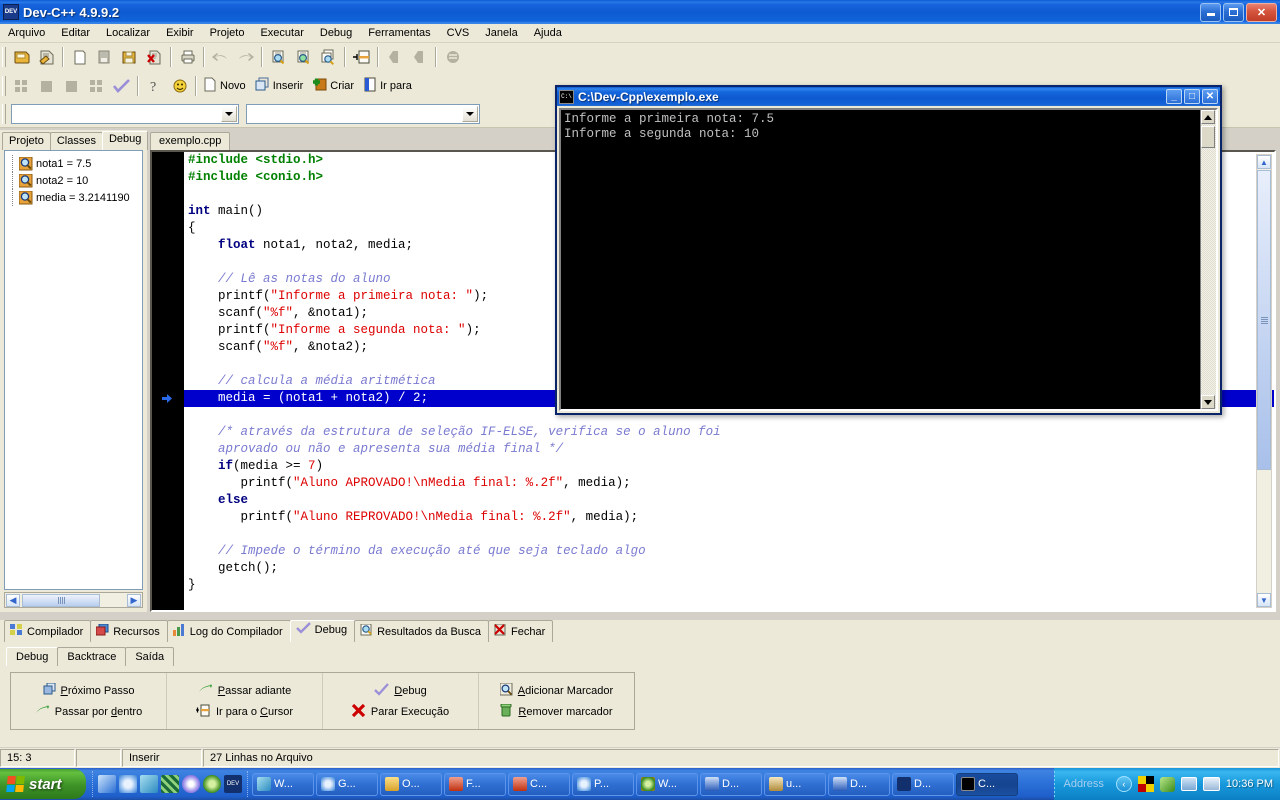  What do you see at coordinates (1208, 137) in the screenshot?
I see `console-vscroll-thumb` at bounding box center [1208, 137].